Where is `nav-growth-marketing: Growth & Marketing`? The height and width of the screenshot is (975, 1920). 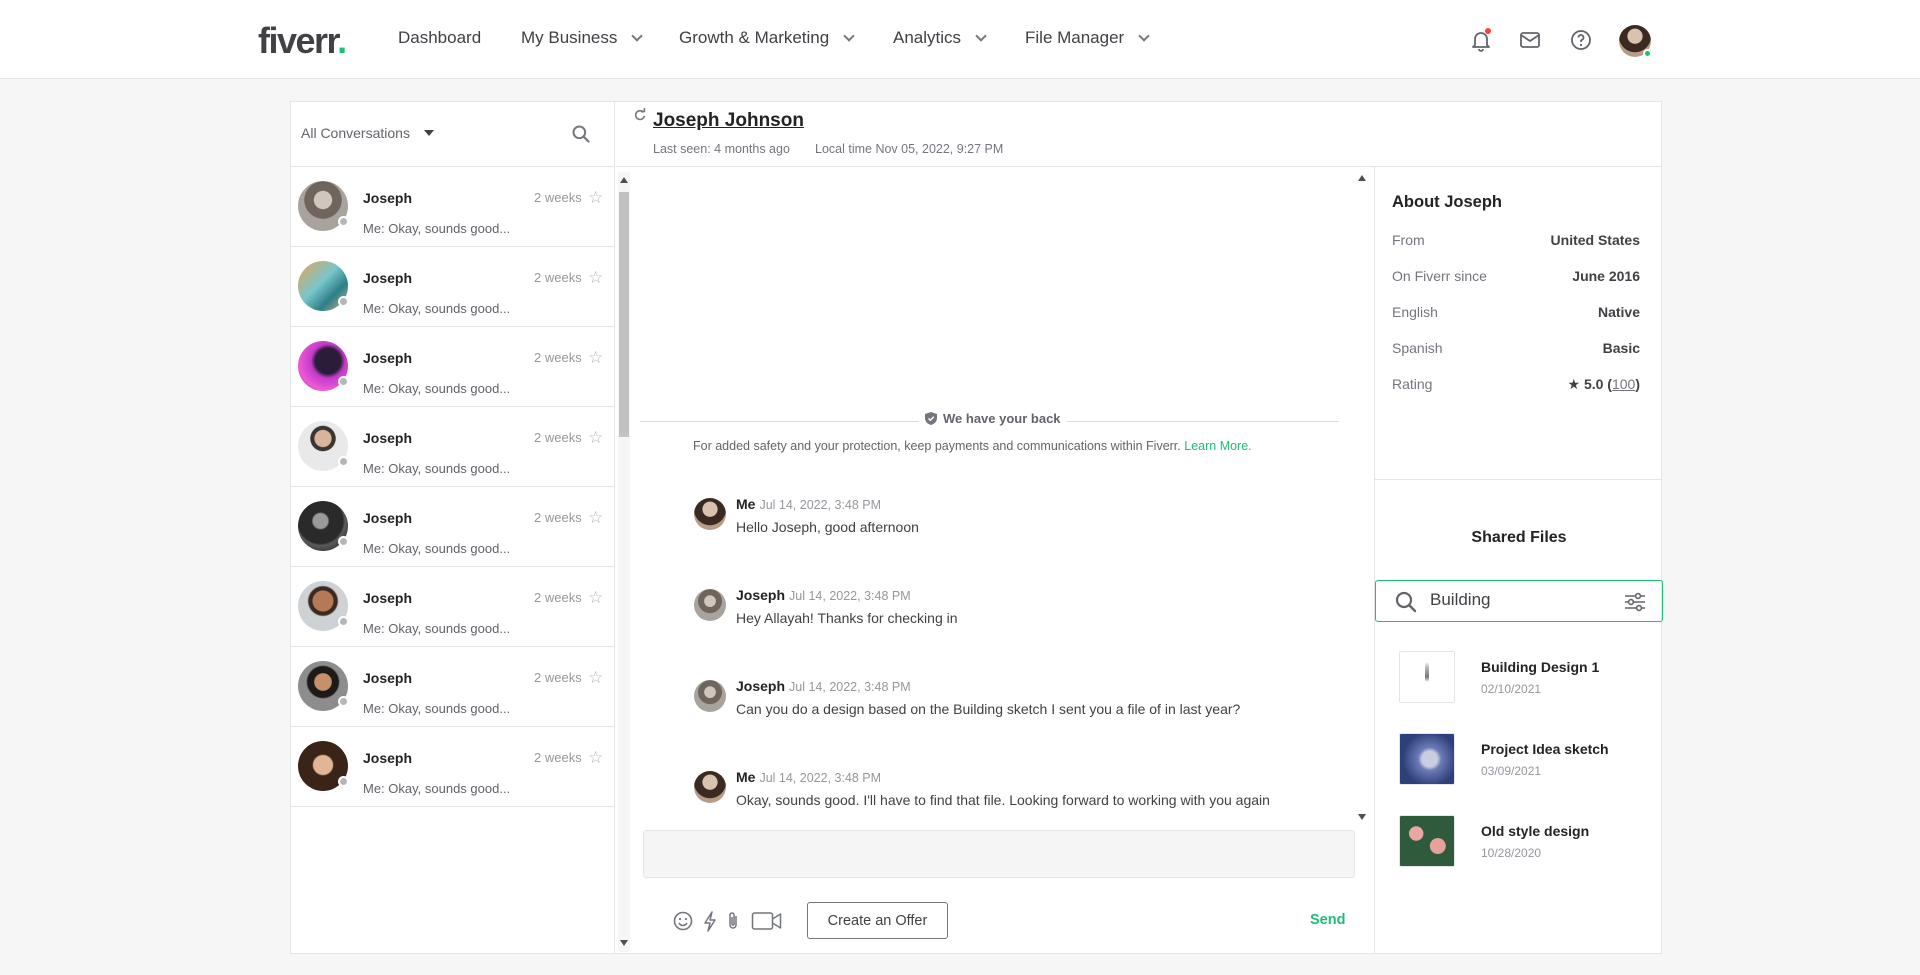
nav-growth-marketing: Growth & Marketing is located at coordinates (767, 38).